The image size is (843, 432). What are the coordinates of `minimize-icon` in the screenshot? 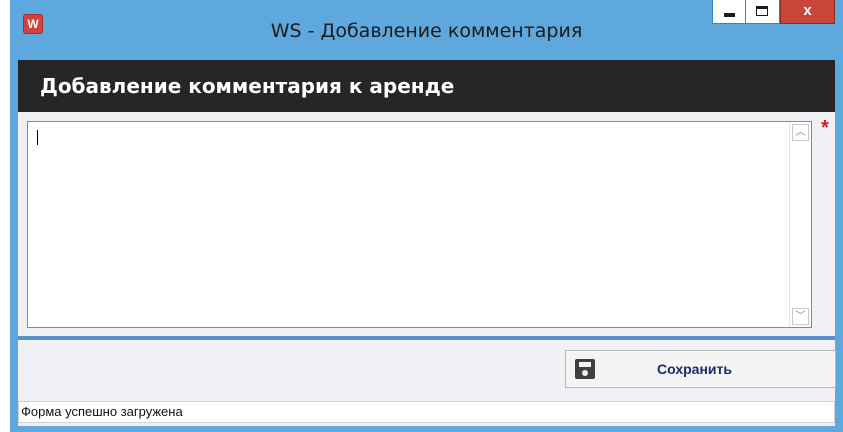 It's located at (729, 15).